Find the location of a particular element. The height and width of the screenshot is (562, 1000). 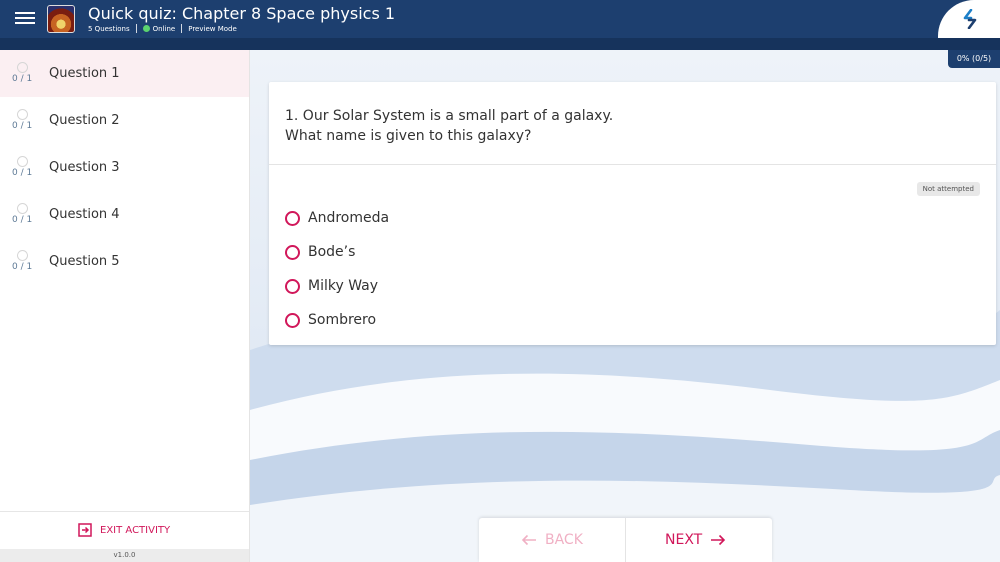

online-status-label: Online is located at coordinates (164, 28).